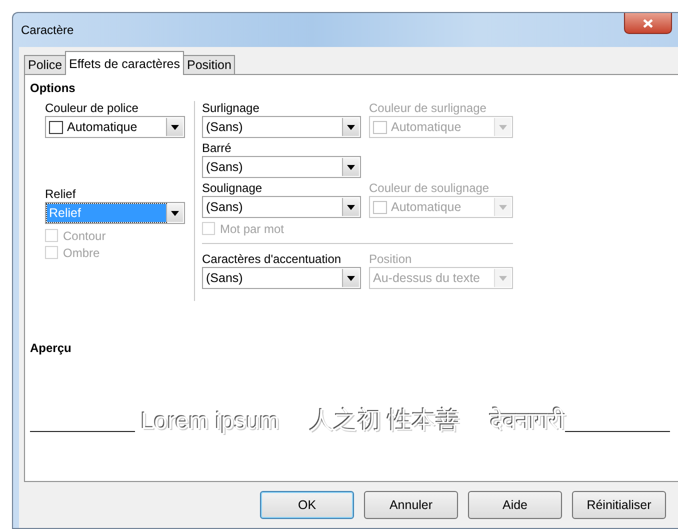  I want to click on field-label: Barré, so click(217, 148).